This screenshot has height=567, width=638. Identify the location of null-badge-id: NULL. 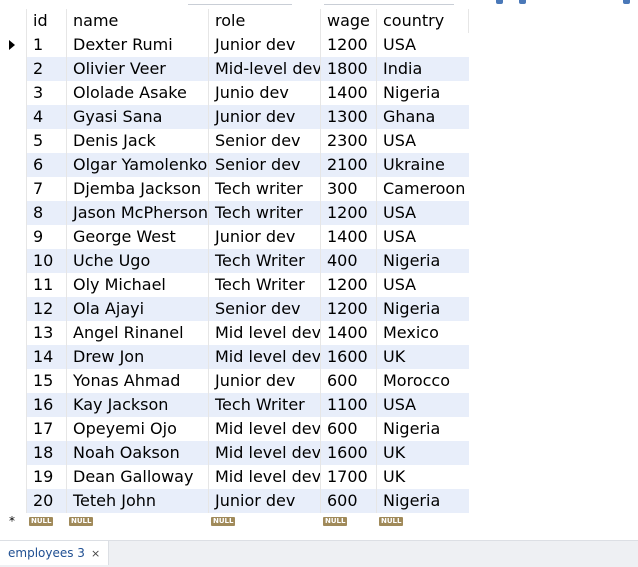
(41, 521).